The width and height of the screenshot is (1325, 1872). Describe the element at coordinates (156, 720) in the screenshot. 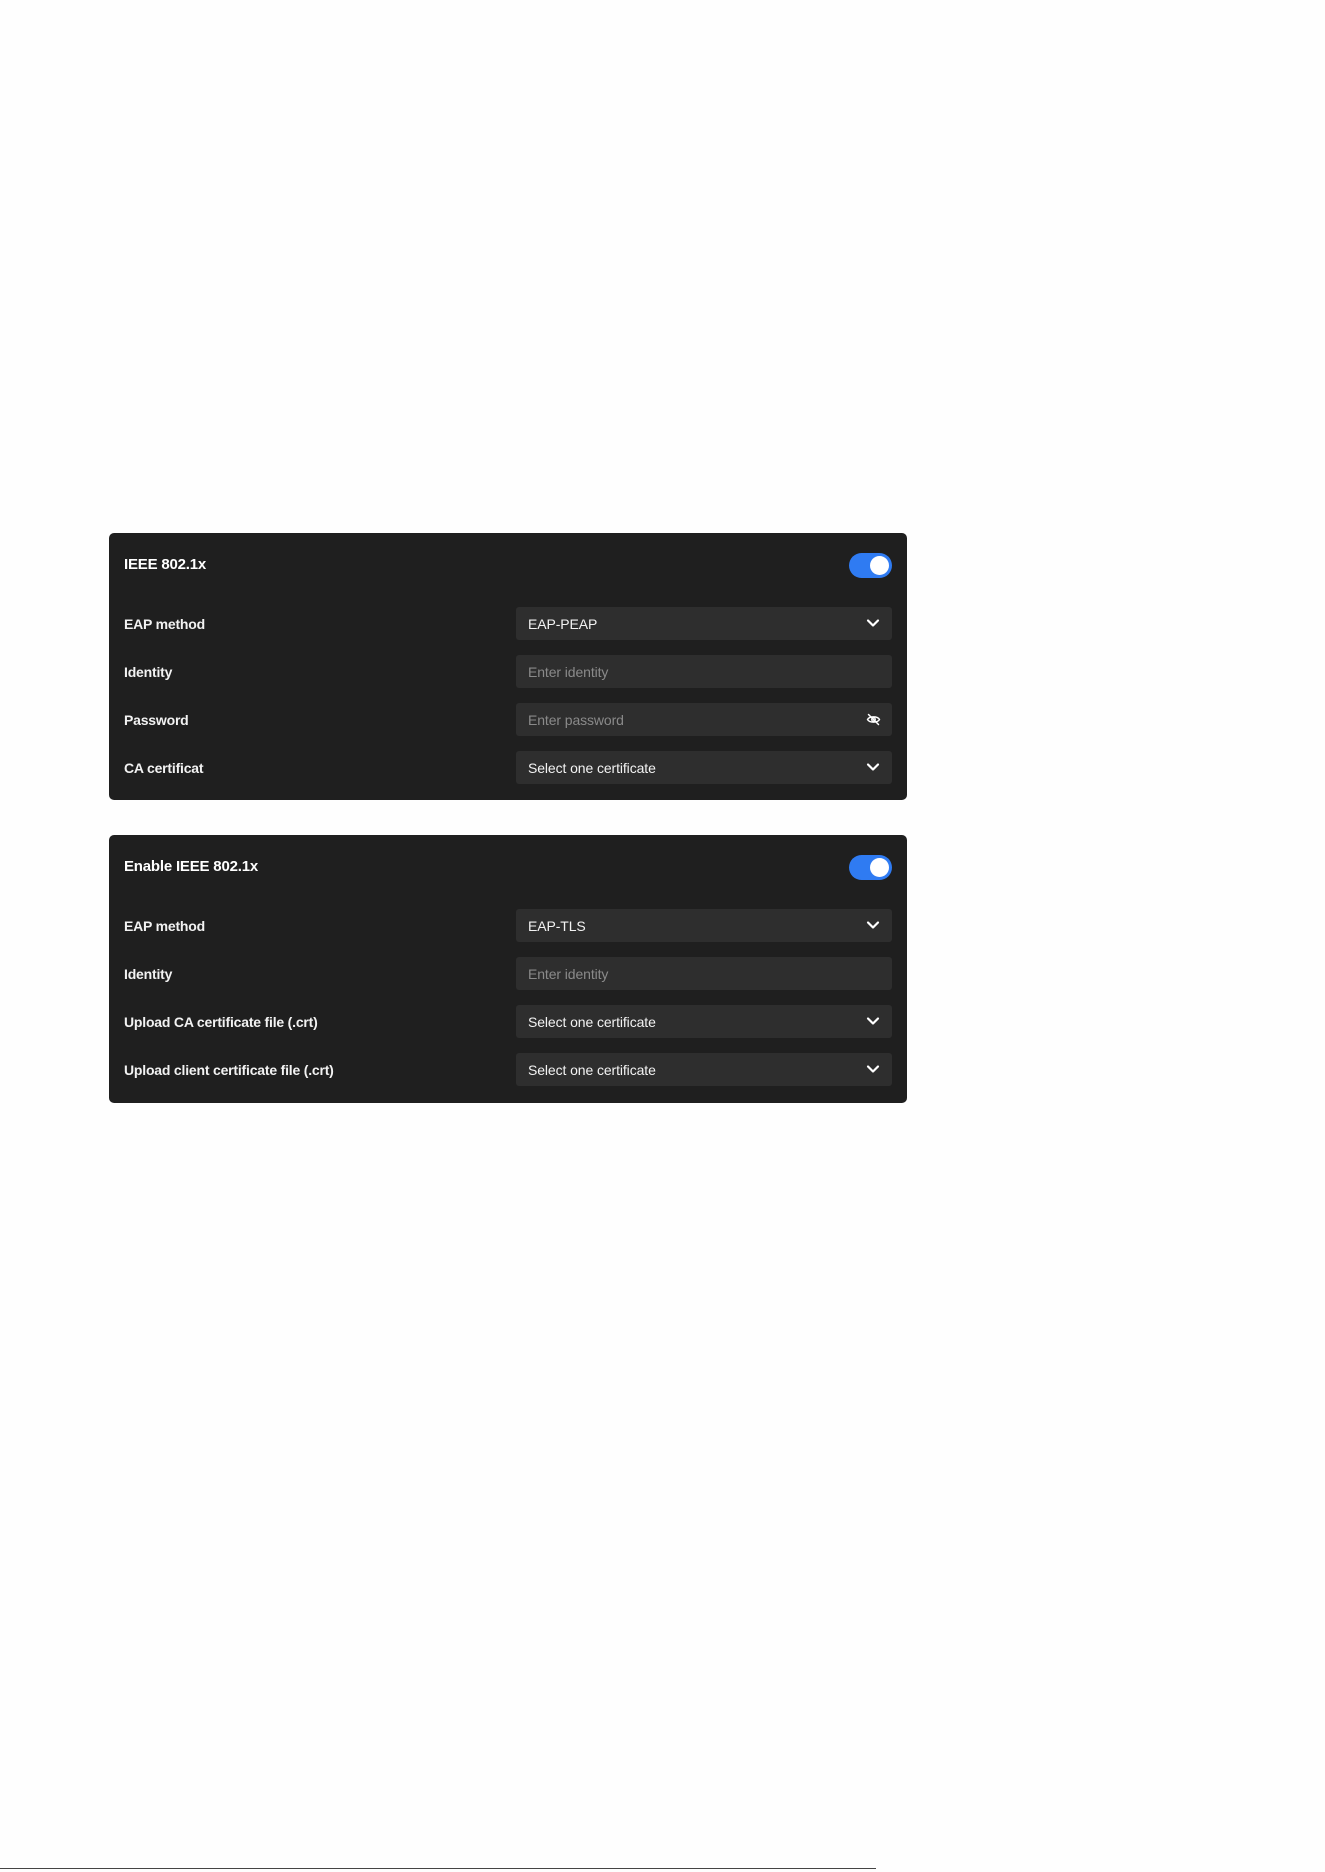

I see `password-label: Password` at that location.